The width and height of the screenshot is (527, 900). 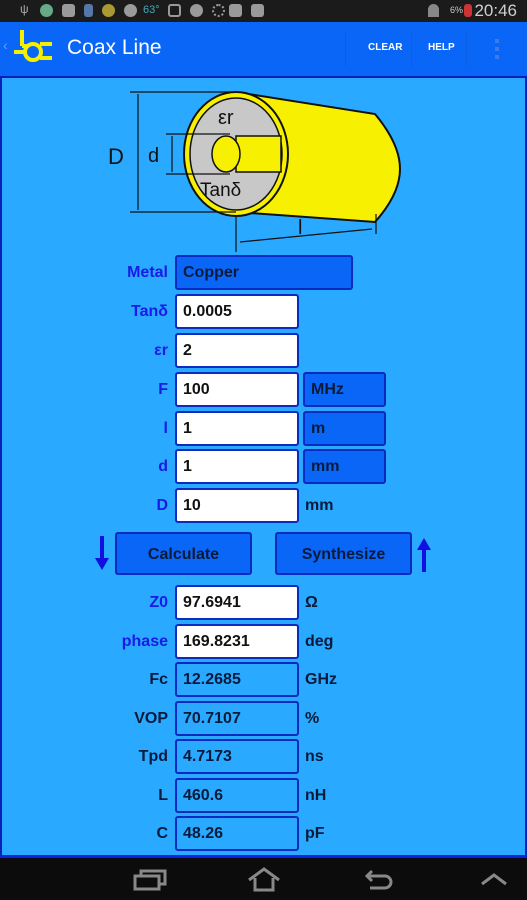 I want to click on tand-label: Tanδ, so click(x=149, y=311).